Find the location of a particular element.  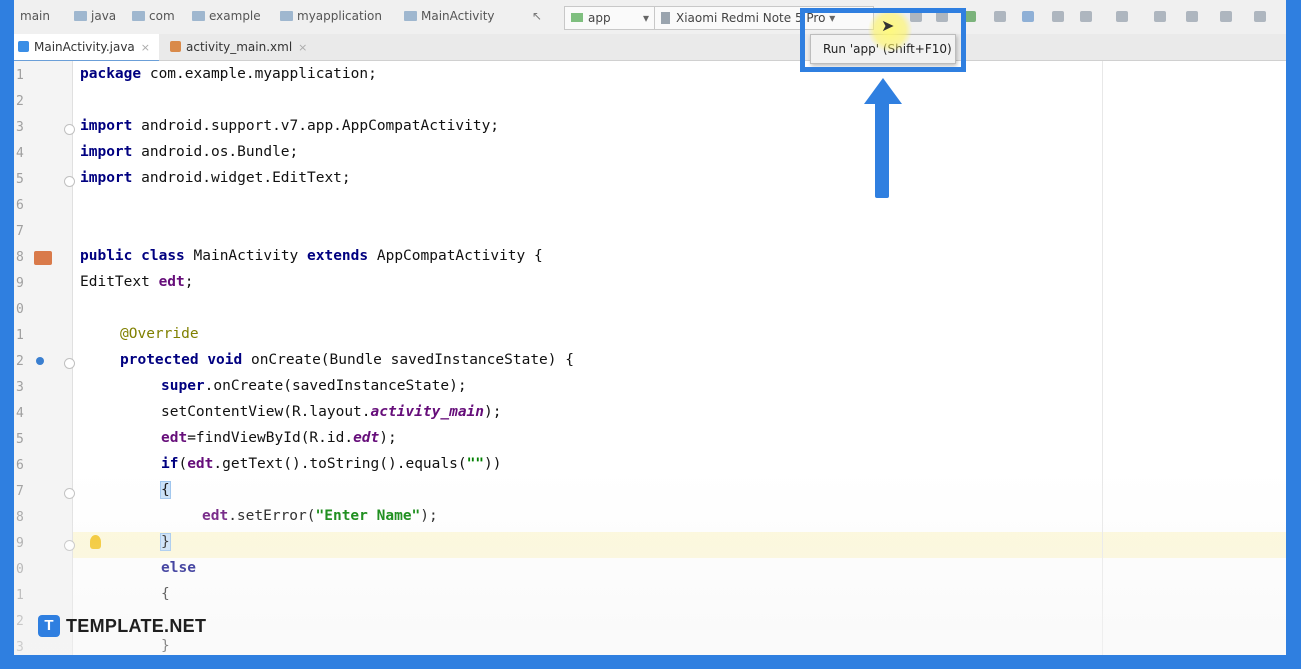

keyword: void is located at coordinates (225, 360).